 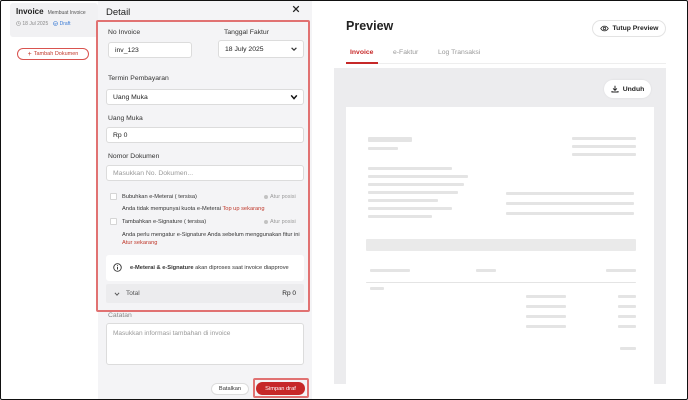 What do you see at coordinates (243, 209) in the screenshot?
I see `emeterai-topup-link: Top up sekarang` at bounding box center [243, 209].